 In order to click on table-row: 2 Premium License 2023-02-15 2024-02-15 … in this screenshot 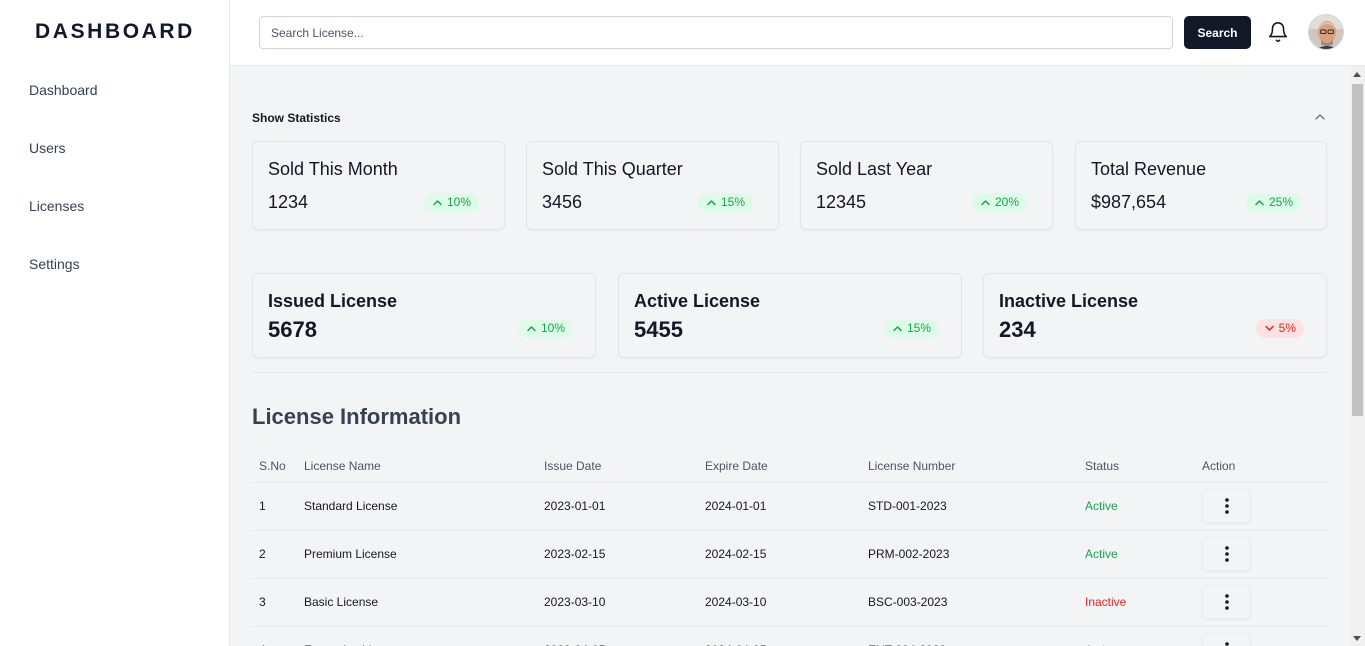, I will do `click(789, 554)`.